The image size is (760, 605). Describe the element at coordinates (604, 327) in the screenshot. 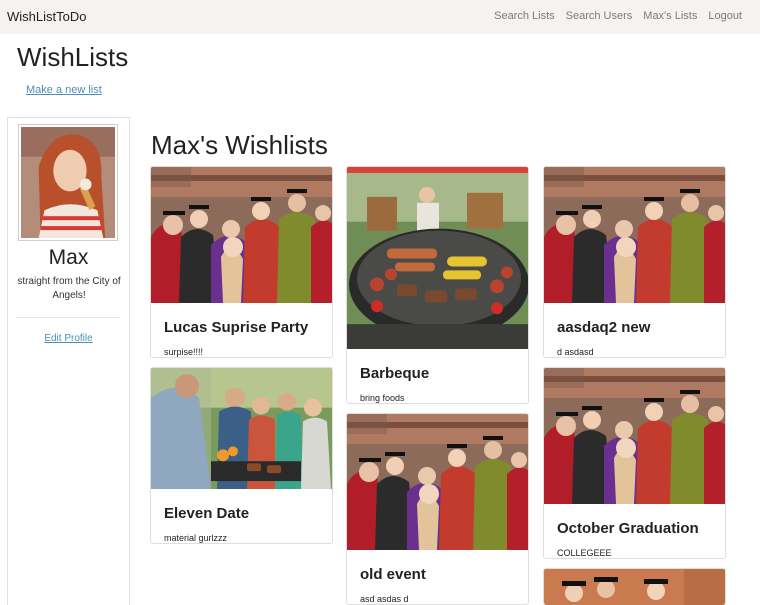

I see `card-title: aasdaq2 new` at that location.